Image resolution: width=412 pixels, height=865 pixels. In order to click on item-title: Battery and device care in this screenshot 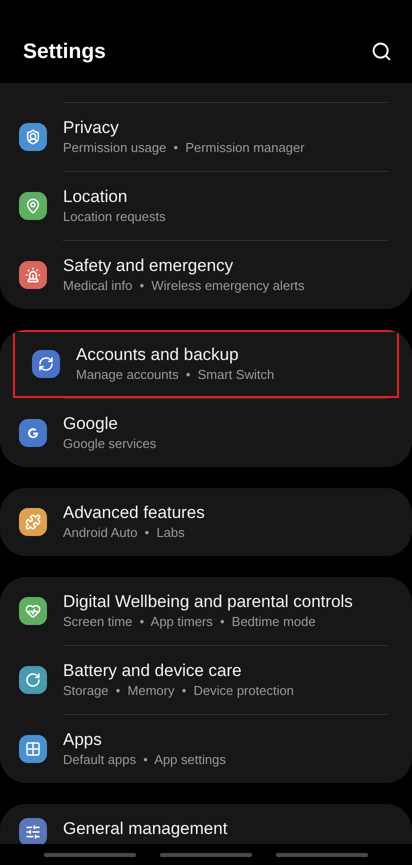, I will do `click(153, 671)`.